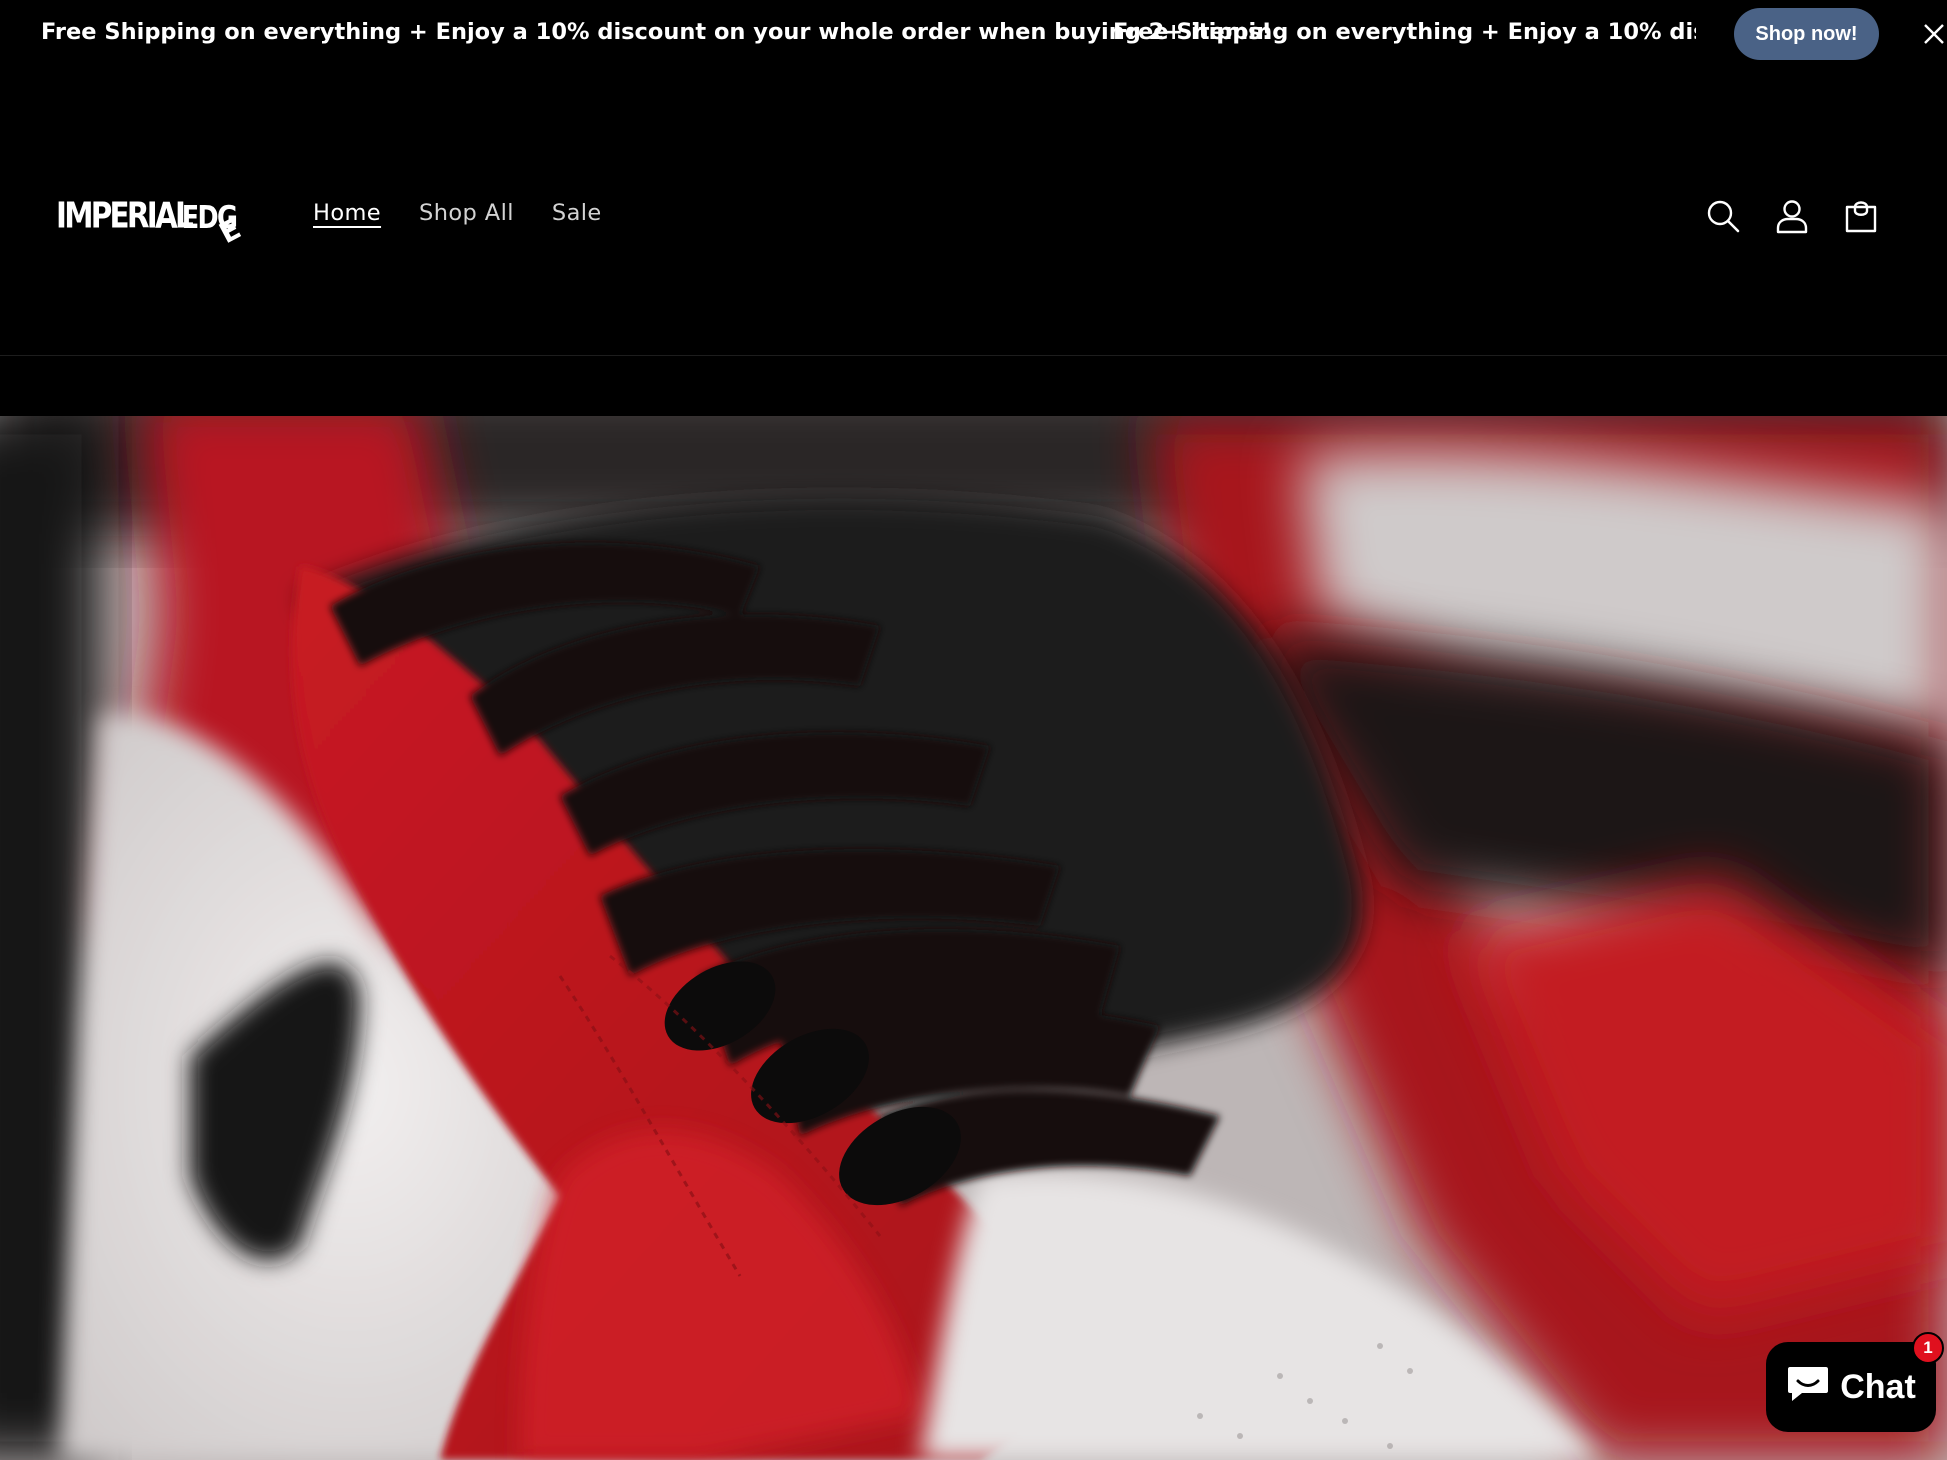 Image resolution: width=1947 pixels, height=1460 pixels. I want to click on brand-logo: IMPERIAL EDG E, so click(154, 219).